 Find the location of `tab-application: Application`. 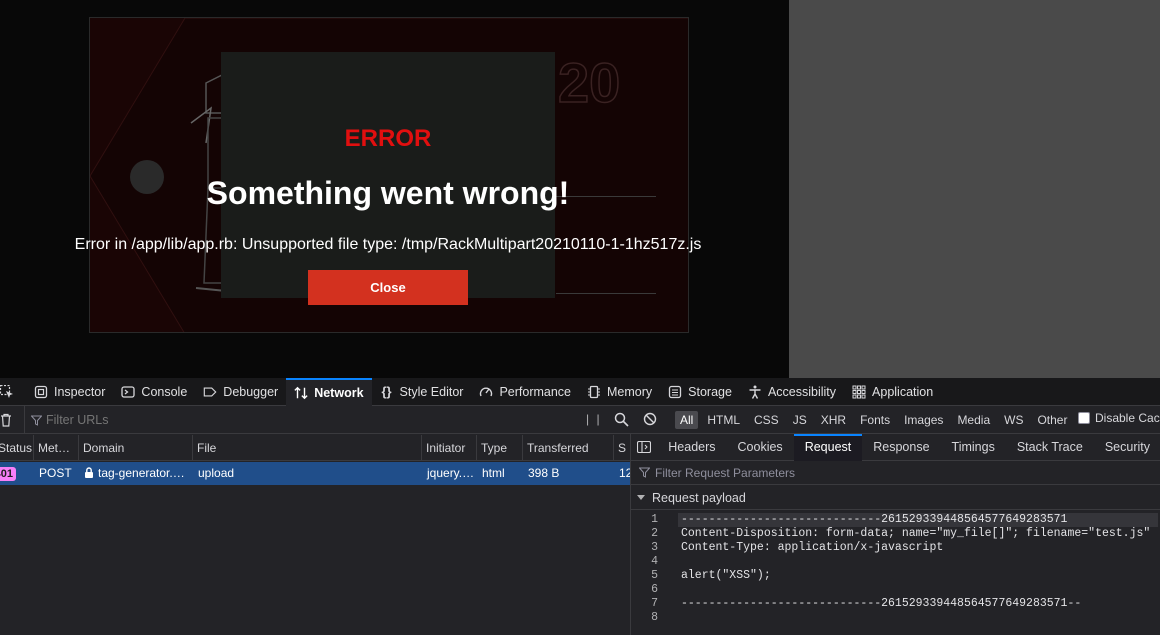

tab-application: Application is located at coordinates (892, 392).